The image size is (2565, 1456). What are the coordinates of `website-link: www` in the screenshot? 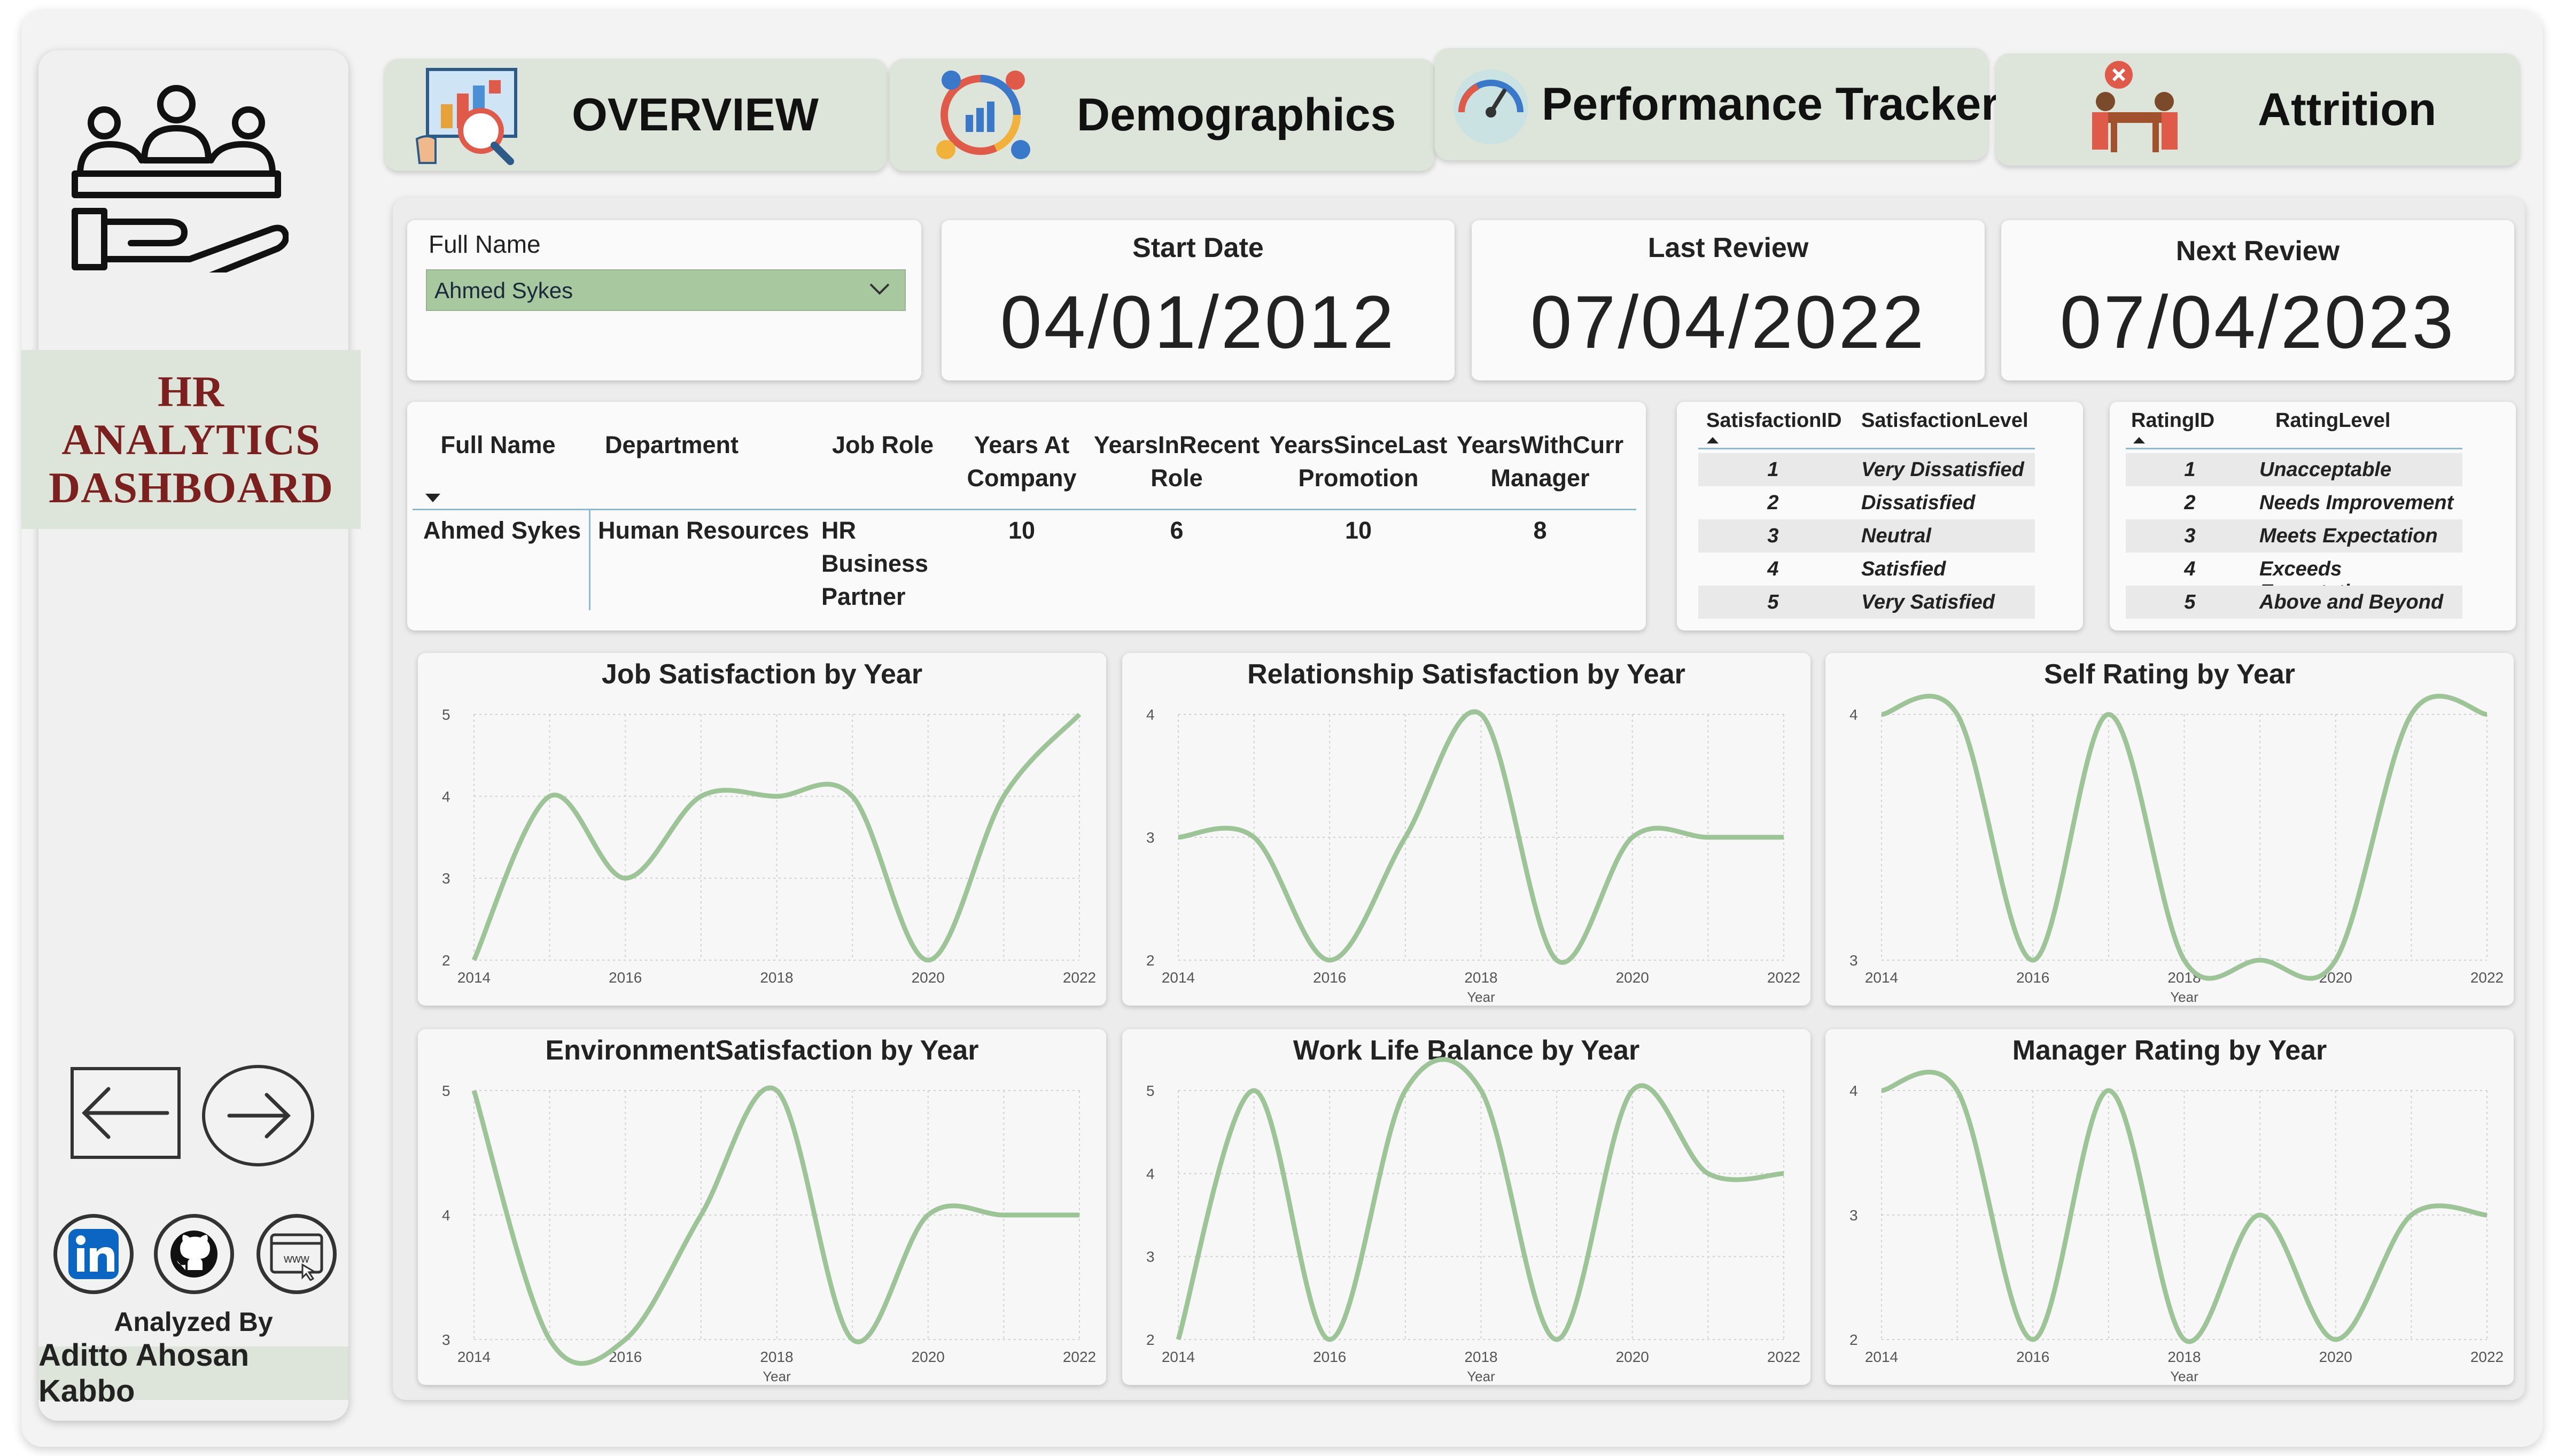 It's located at (296, 1254).